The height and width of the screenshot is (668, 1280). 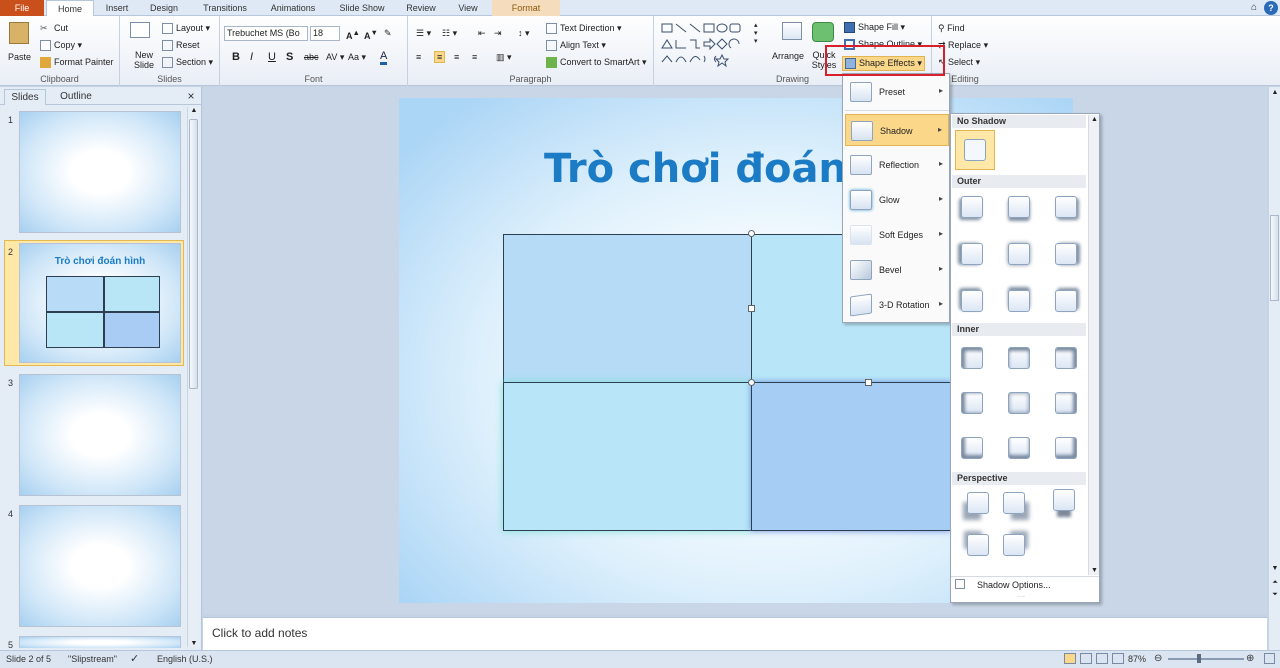 I want to click on italic-button: I, so click(x=251, y=57).